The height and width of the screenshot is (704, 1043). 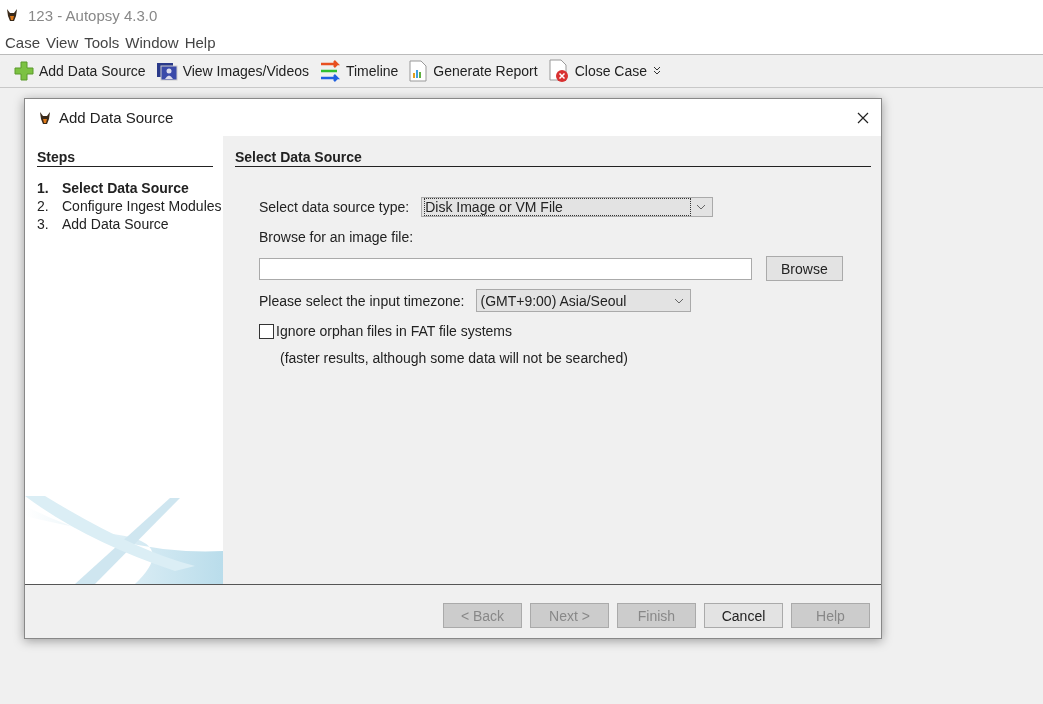 I want to click on dialog-title: Add Data Source, so click(x=117, y=117).